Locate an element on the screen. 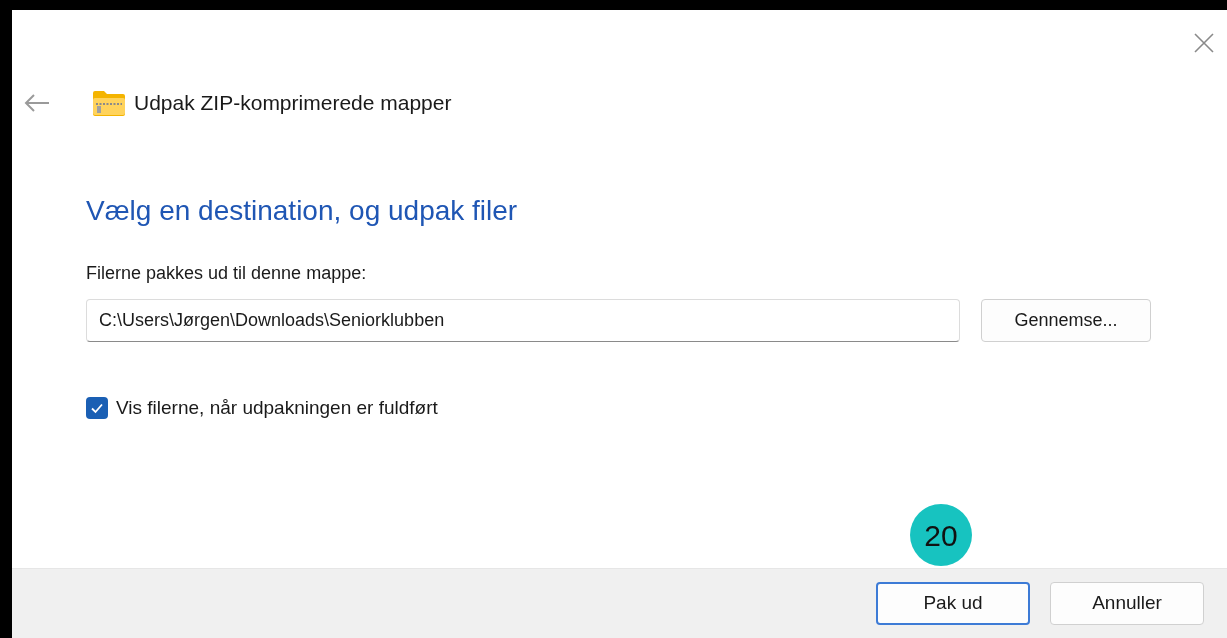  destination-field: C:\Users\Jørgen\Downloads\Seniorklubben is located at coordinates (523, 320).